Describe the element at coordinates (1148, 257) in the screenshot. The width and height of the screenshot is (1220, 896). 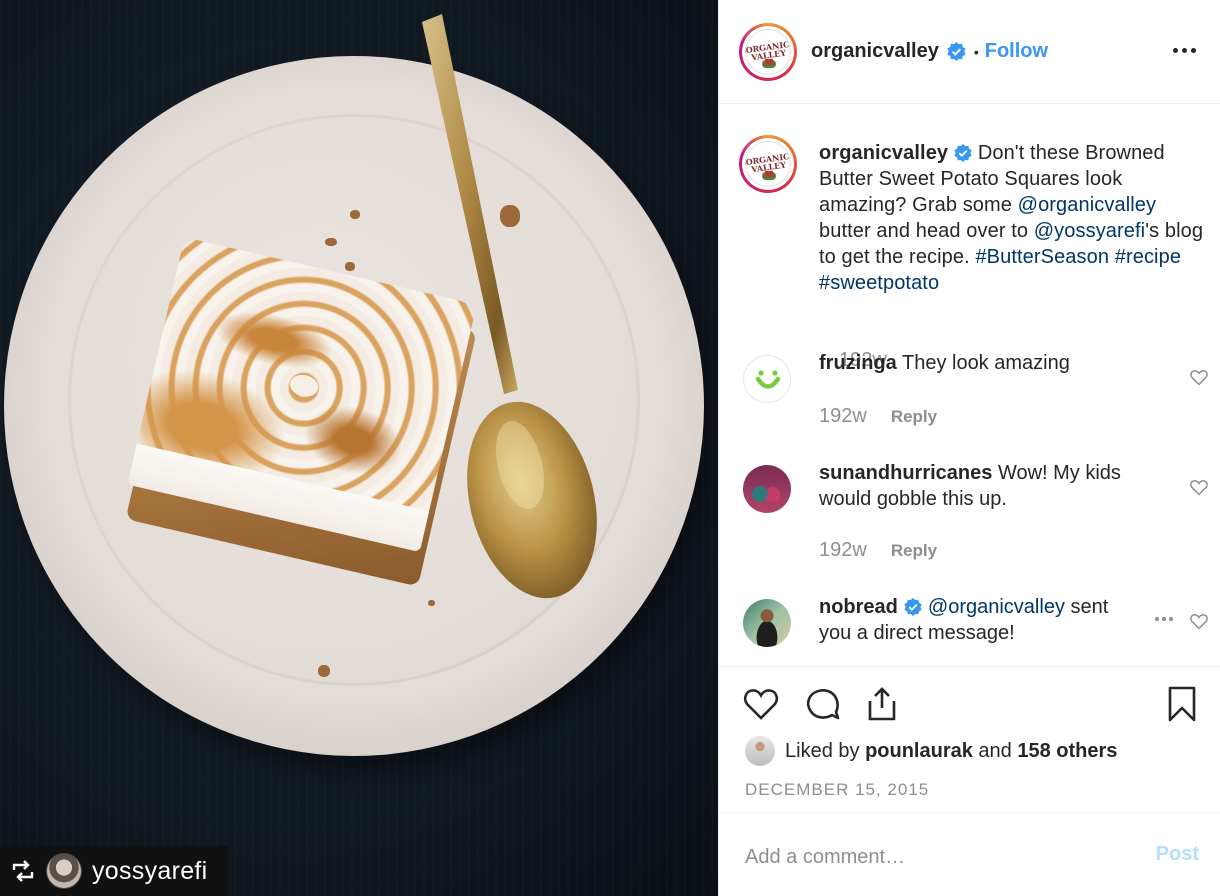
I see `hashtag-link: #recipe` at that location.